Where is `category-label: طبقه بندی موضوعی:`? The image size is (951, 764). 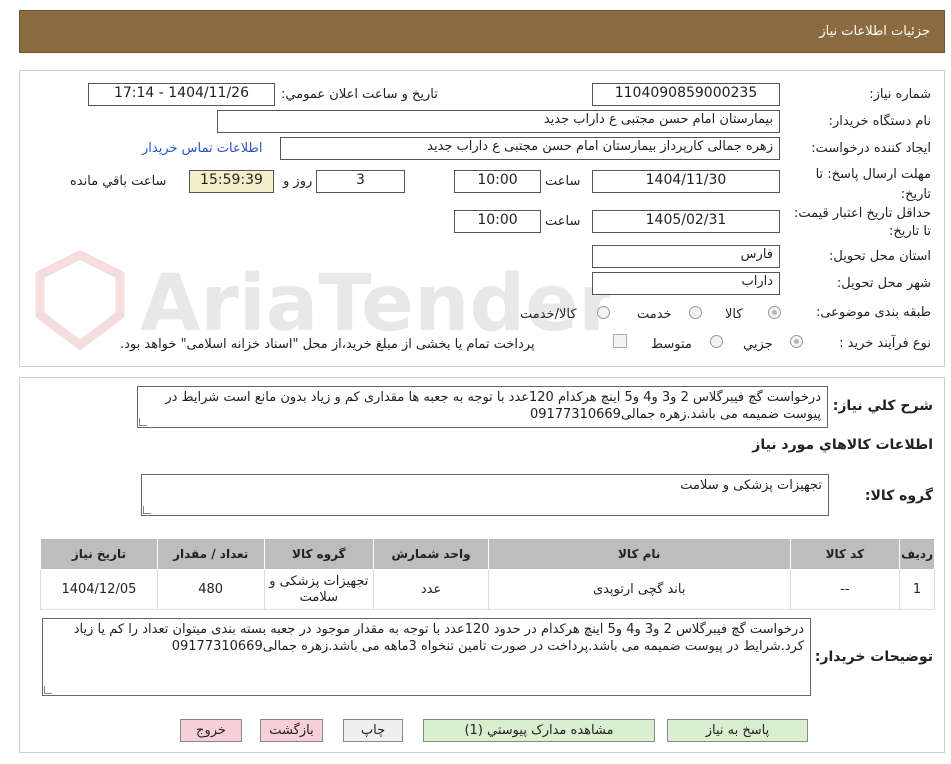
category-label: طبقه بندی موضوعی: is located at coordinates (873, 312).